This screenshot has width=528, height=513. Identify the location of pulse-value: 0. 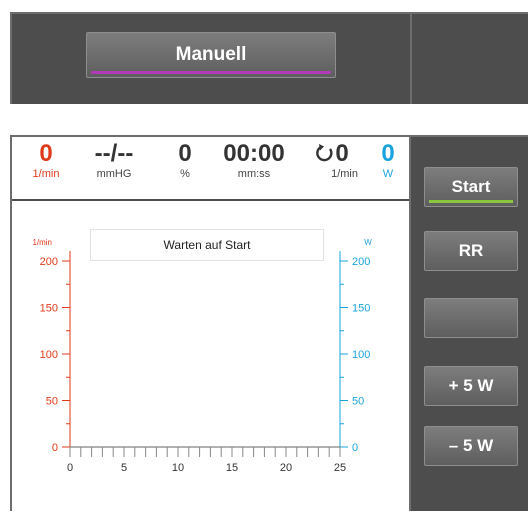
(46, 153).